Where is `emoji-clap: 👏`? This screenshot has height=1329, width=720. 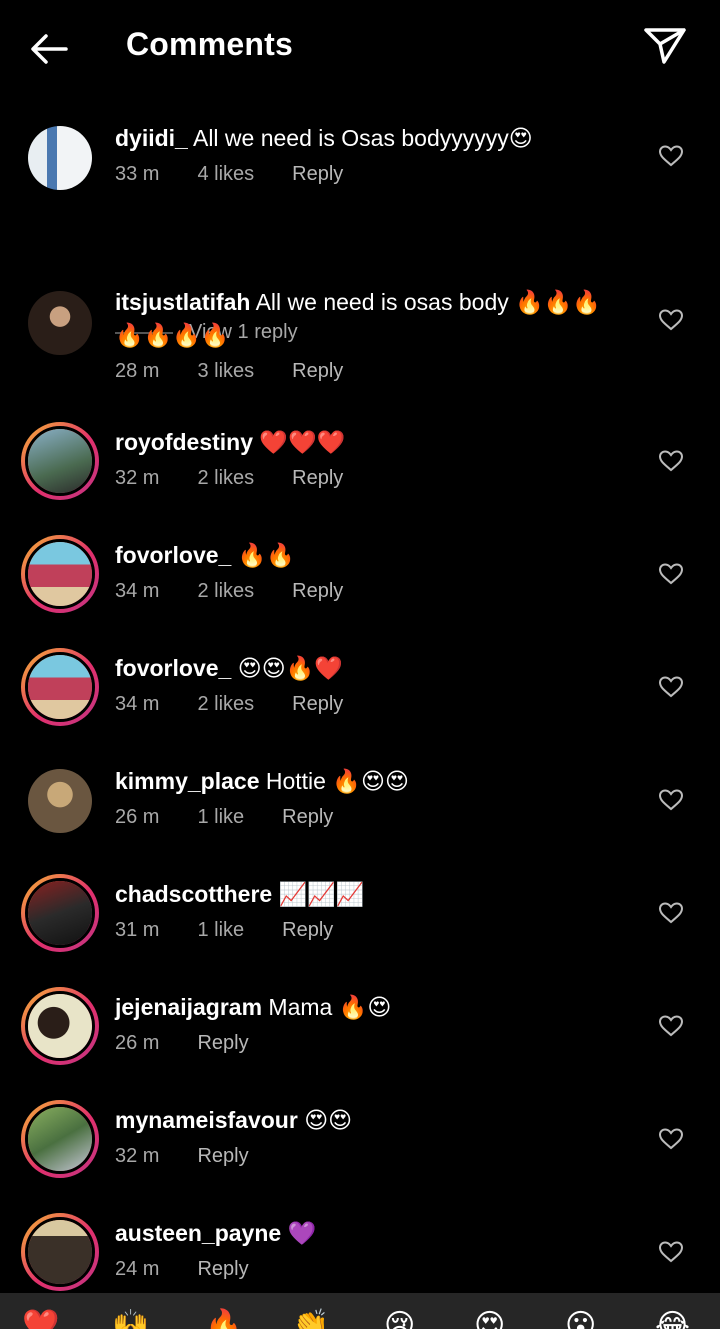
emoji-clap: 👏 is located at coordinates (310, 1320).